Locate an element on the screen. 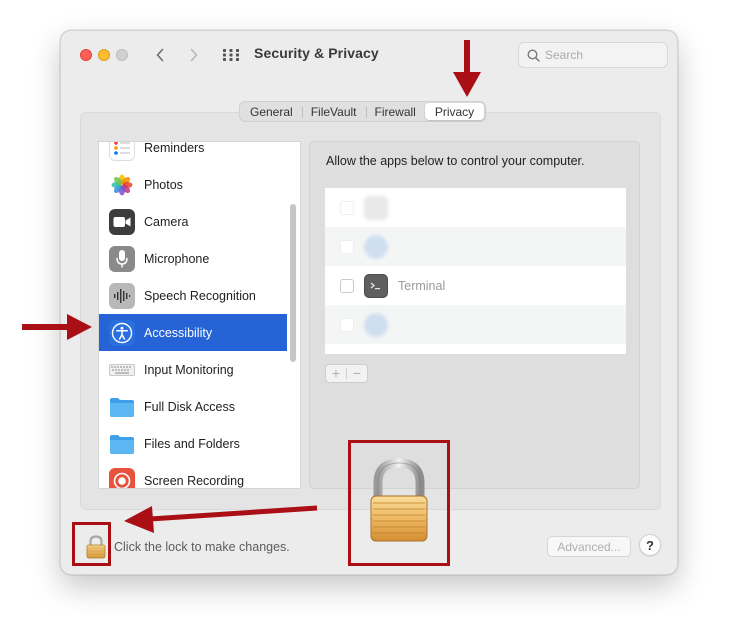 The width and height of the screenshot is (740, 629). add-remove-control: + − is located at coordinates (346, 373).